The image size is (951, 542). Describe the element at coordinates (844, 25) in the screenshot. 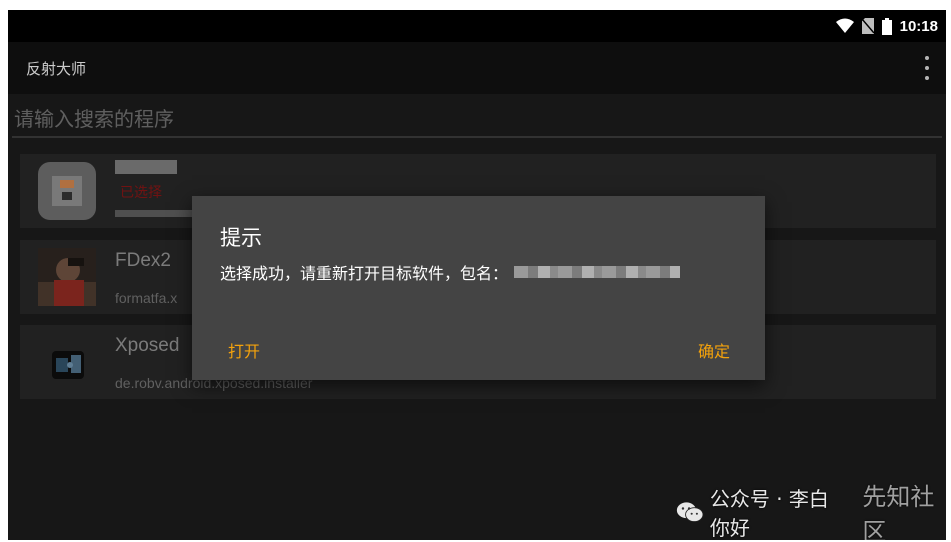

I see `wifi-icon` at that location.